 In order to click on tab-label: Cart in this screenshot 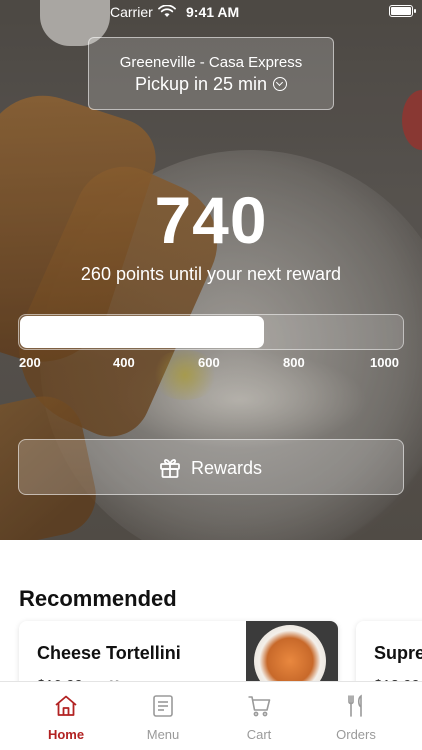, I will do `click(259, 734)`.